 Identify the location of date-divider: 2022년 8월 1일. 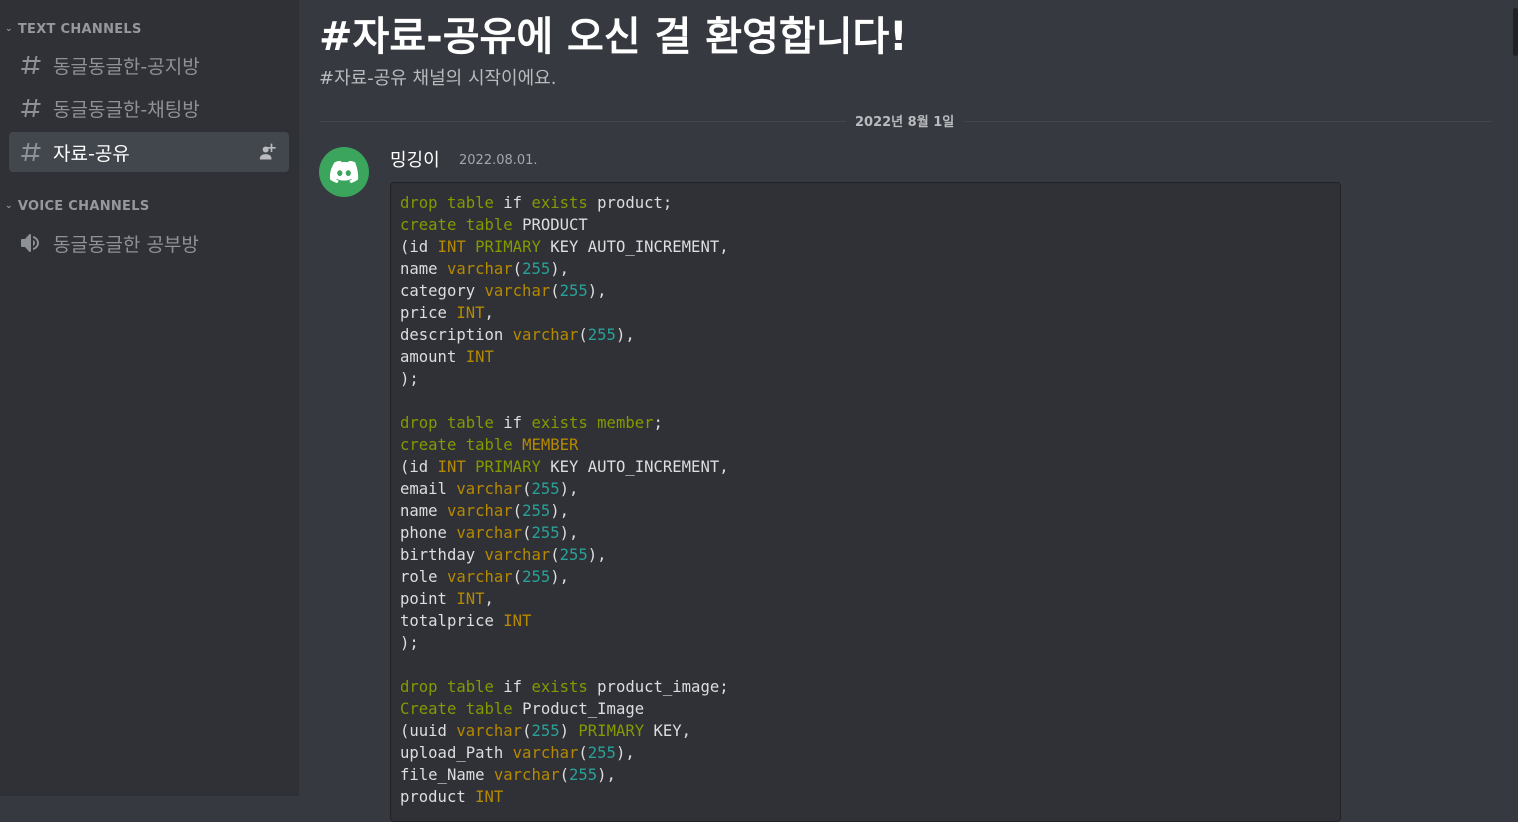
(905, 120).